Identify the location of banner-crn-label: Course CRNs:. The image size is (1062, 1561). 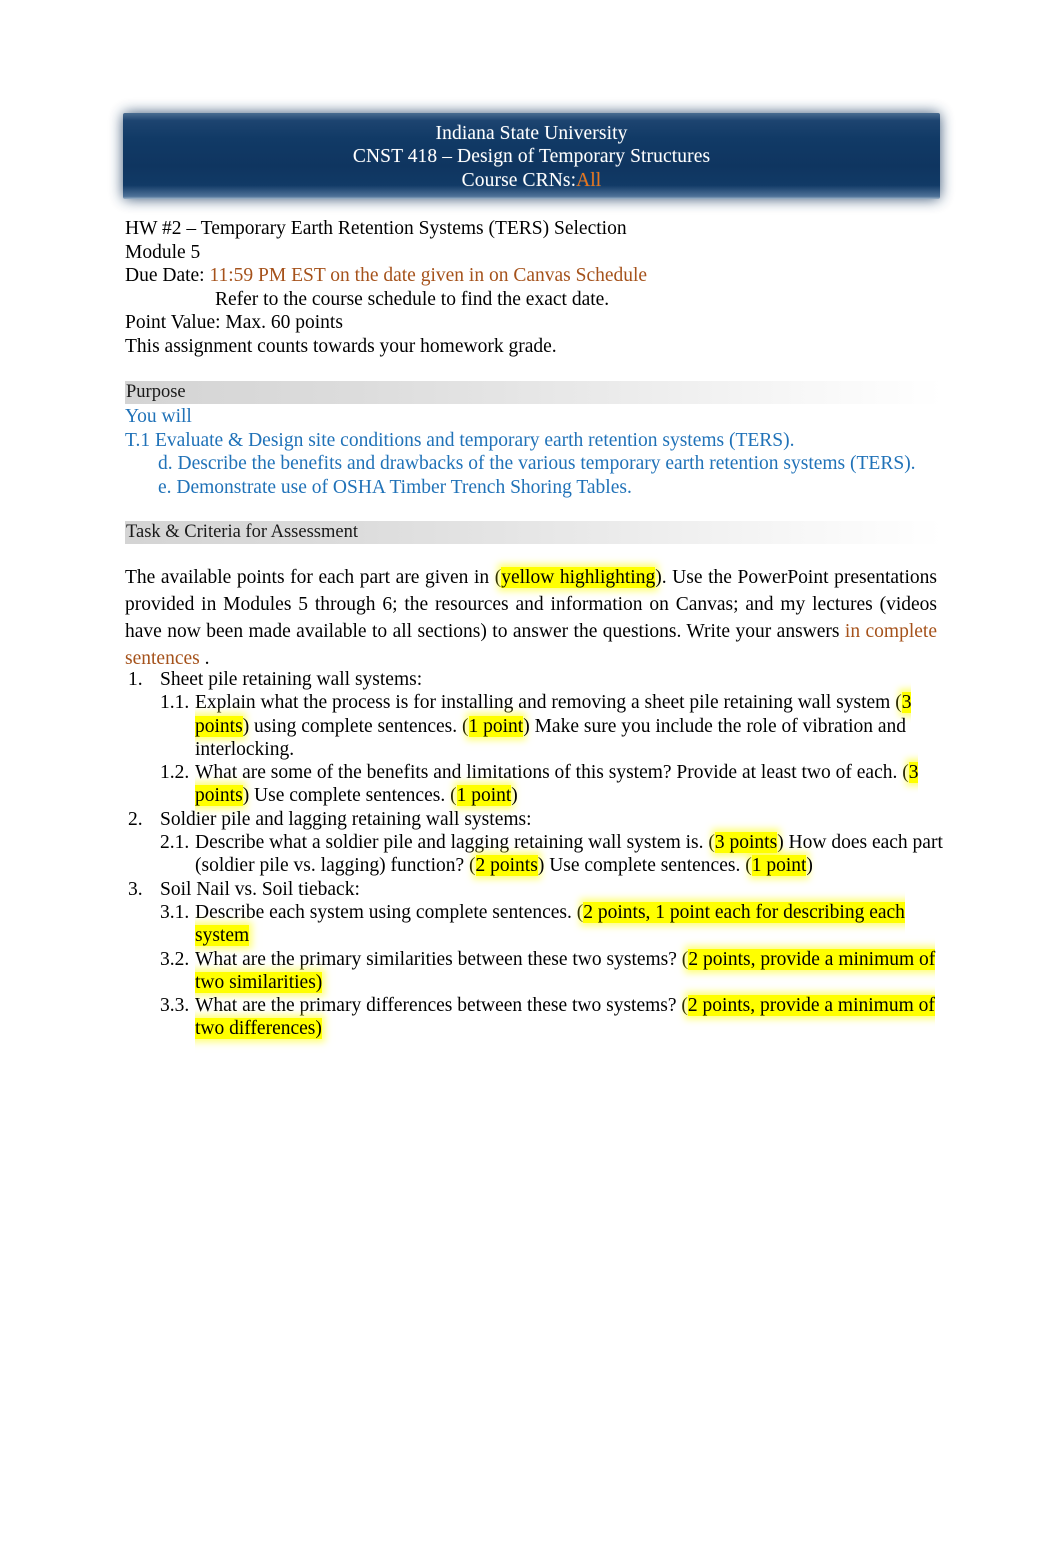
(519, 180).